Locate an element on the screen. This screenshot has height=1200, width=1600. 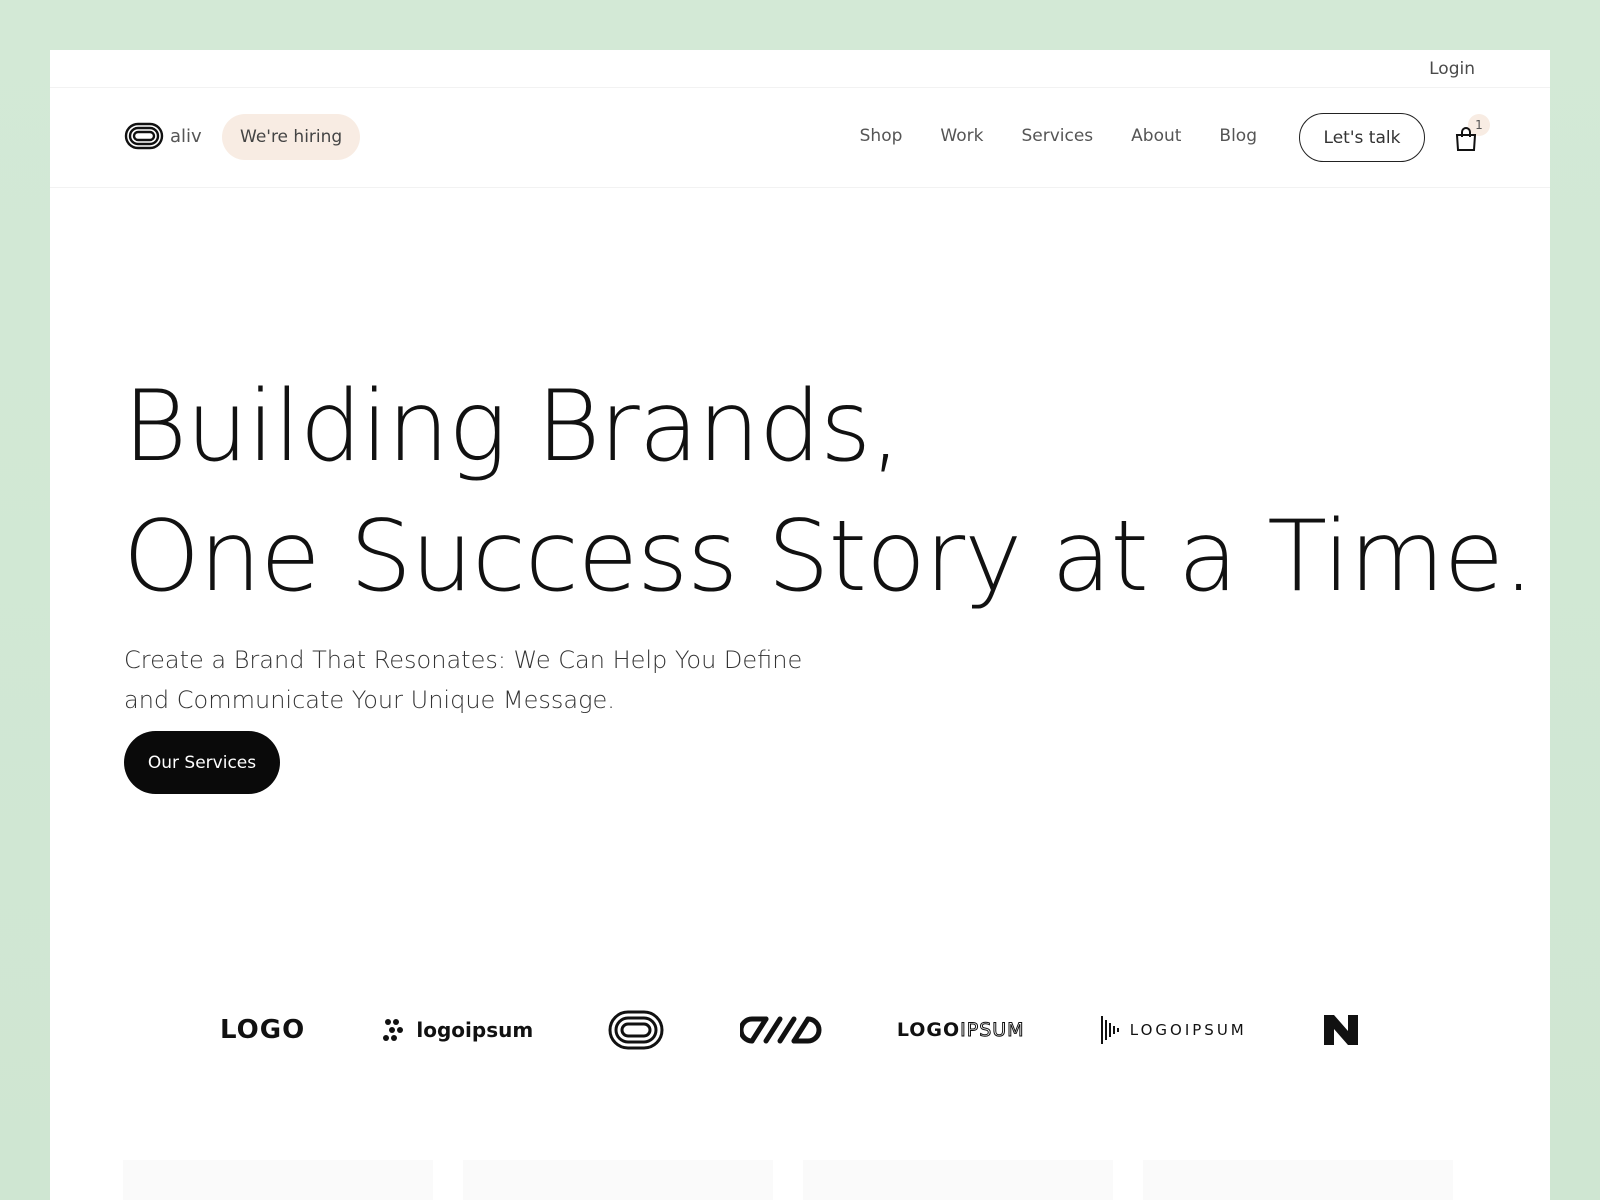
card-row is located at coordinates (788, 1180).